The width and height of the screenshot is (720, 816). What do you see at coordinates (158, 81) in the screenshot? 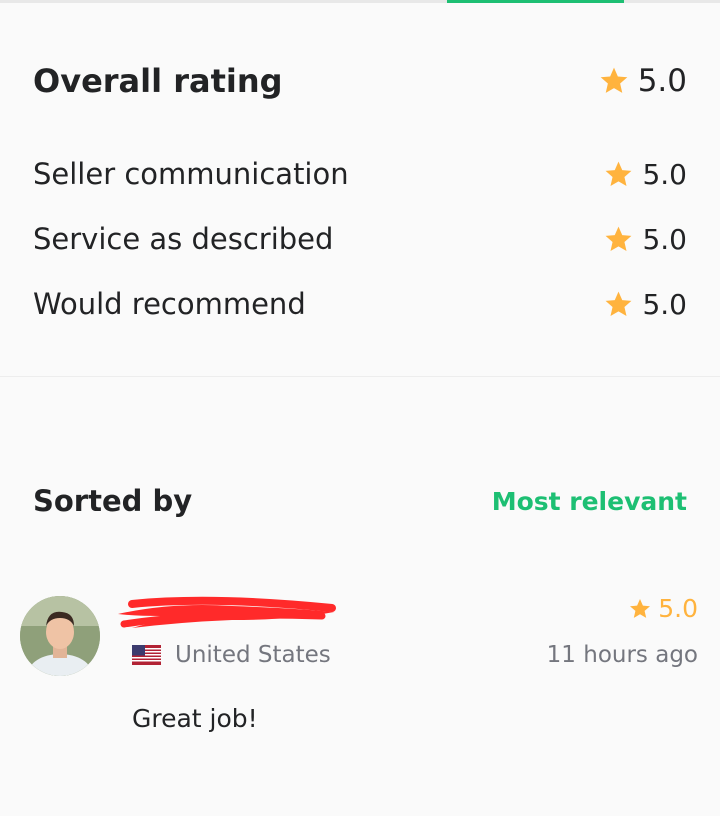
I see `overall-rating-label: Overall rating` at bounding box center [158, 81].